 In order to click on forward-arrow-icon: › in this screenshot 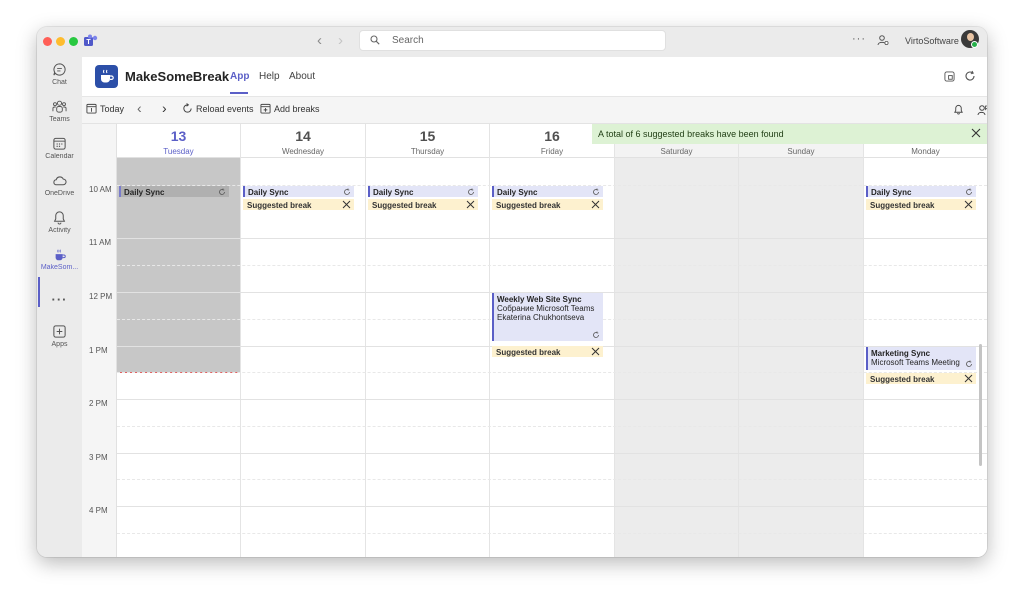, I will do `click(340, 40)`.